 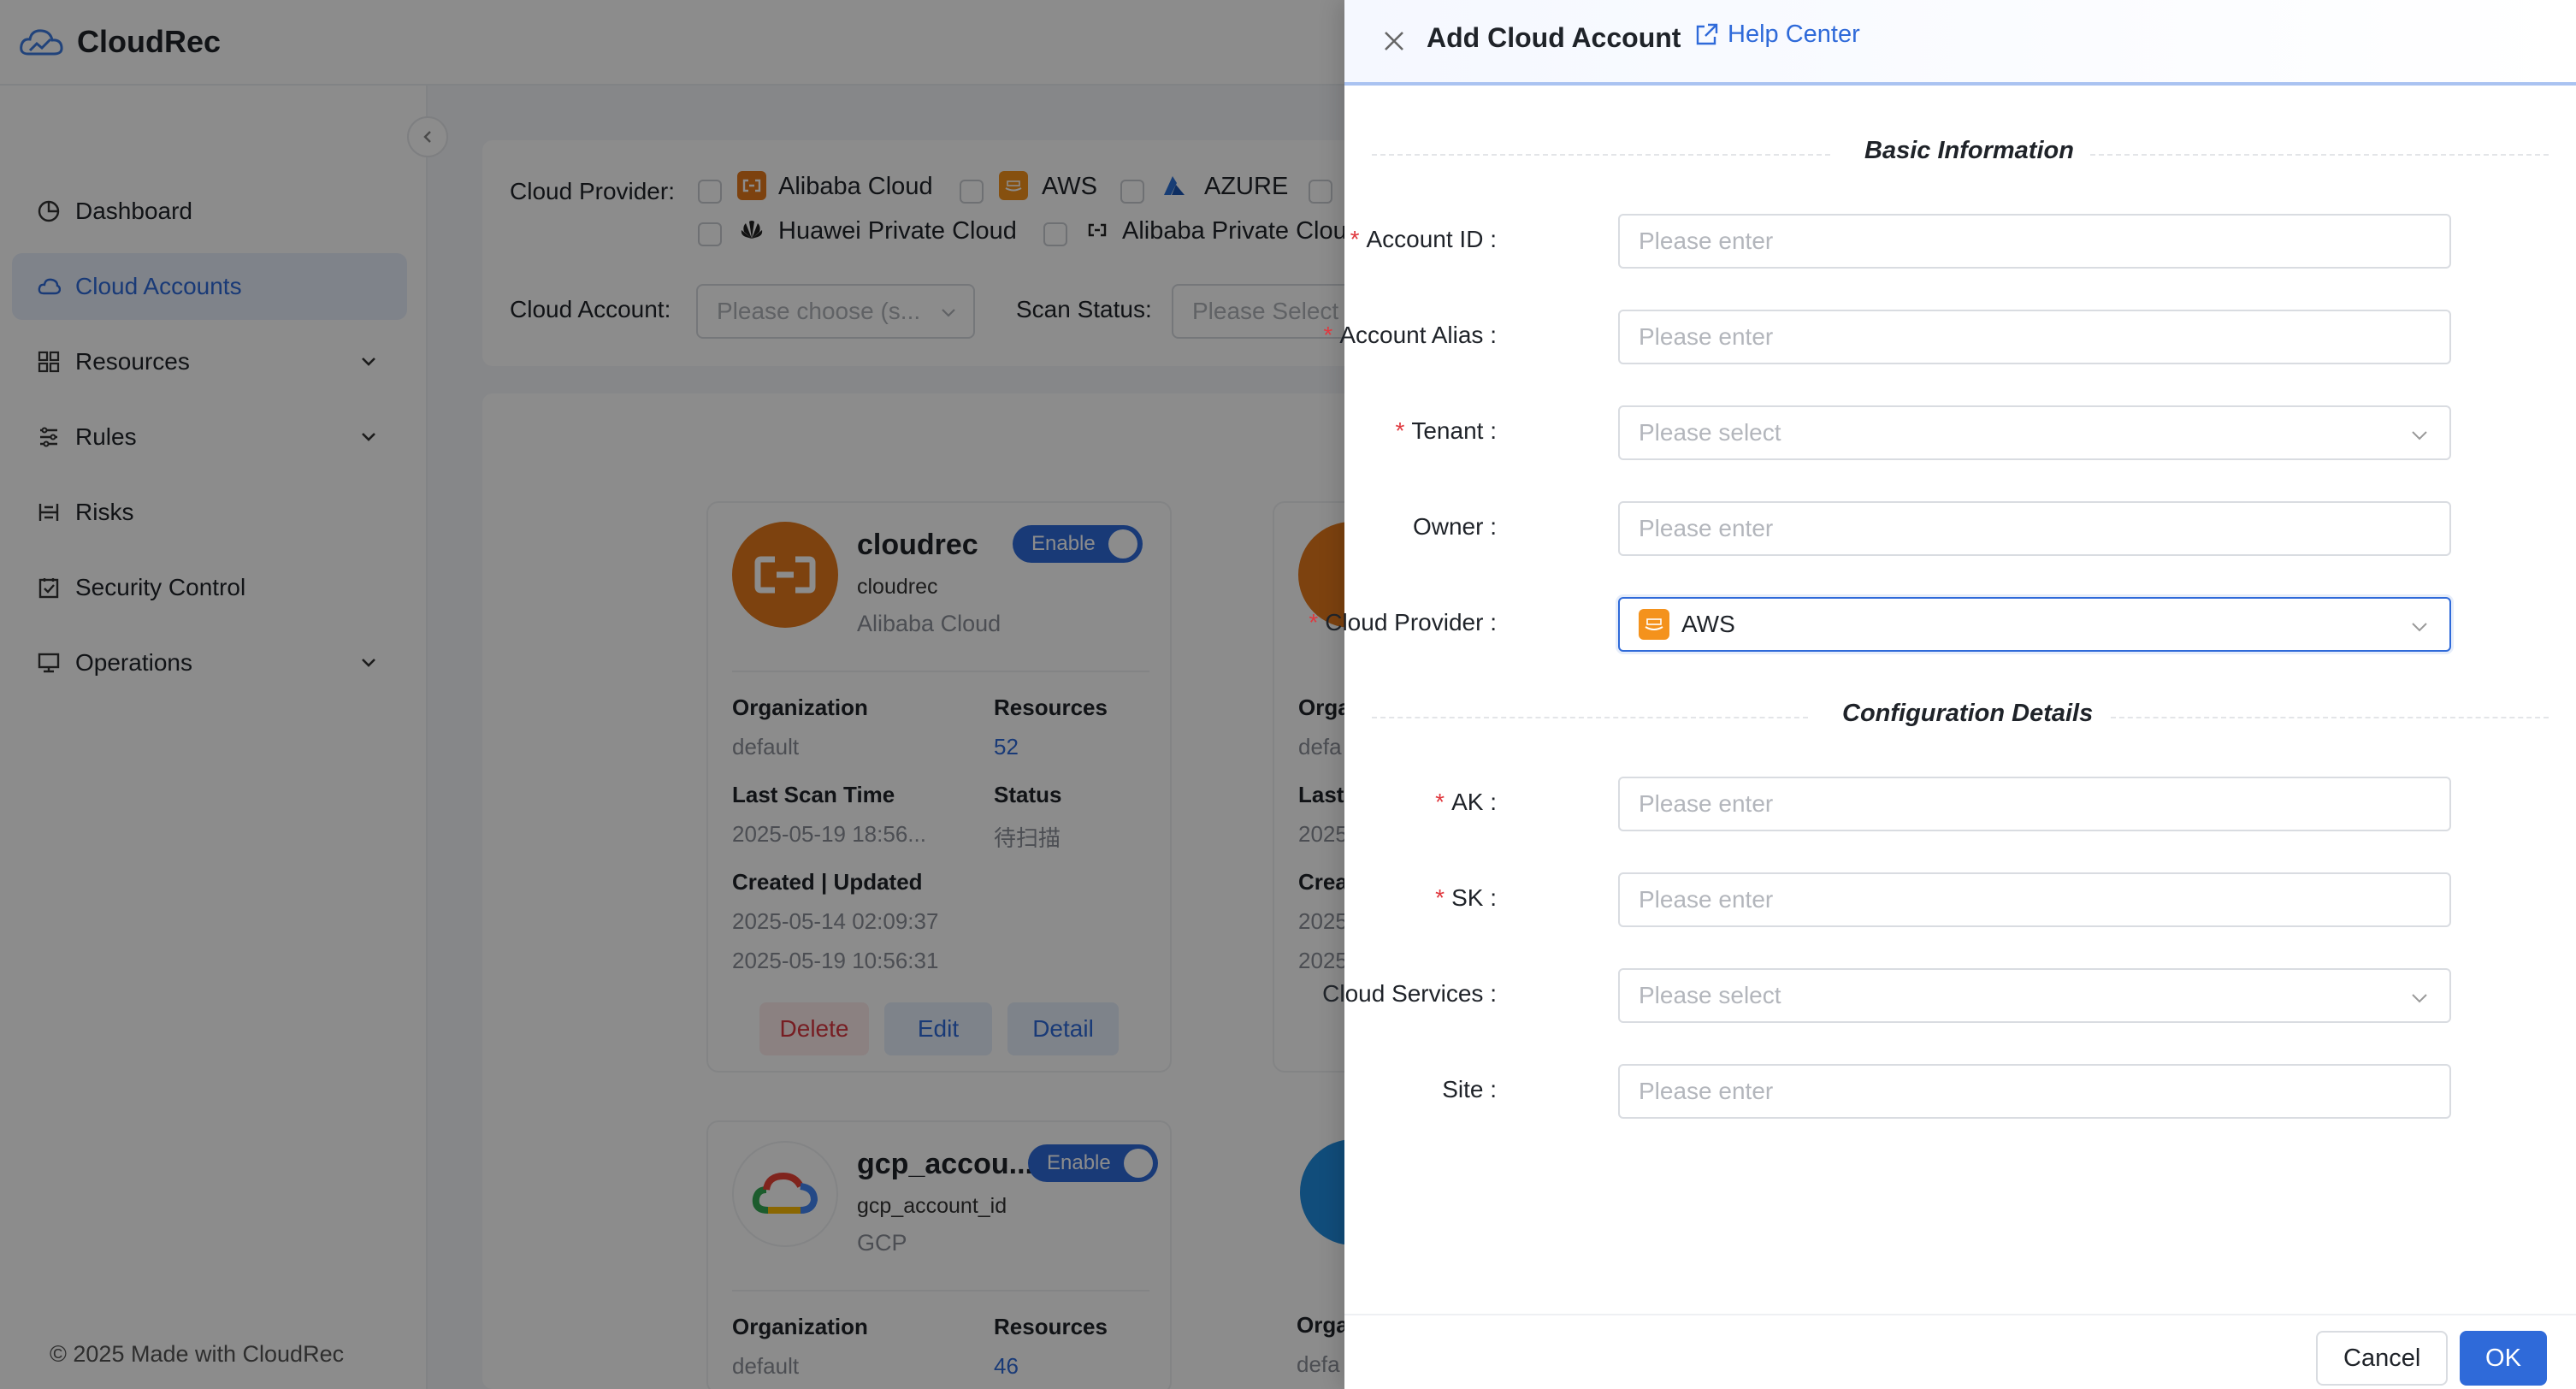 I want to click on ak-row: * AK :, so click(x=1960, y=805).